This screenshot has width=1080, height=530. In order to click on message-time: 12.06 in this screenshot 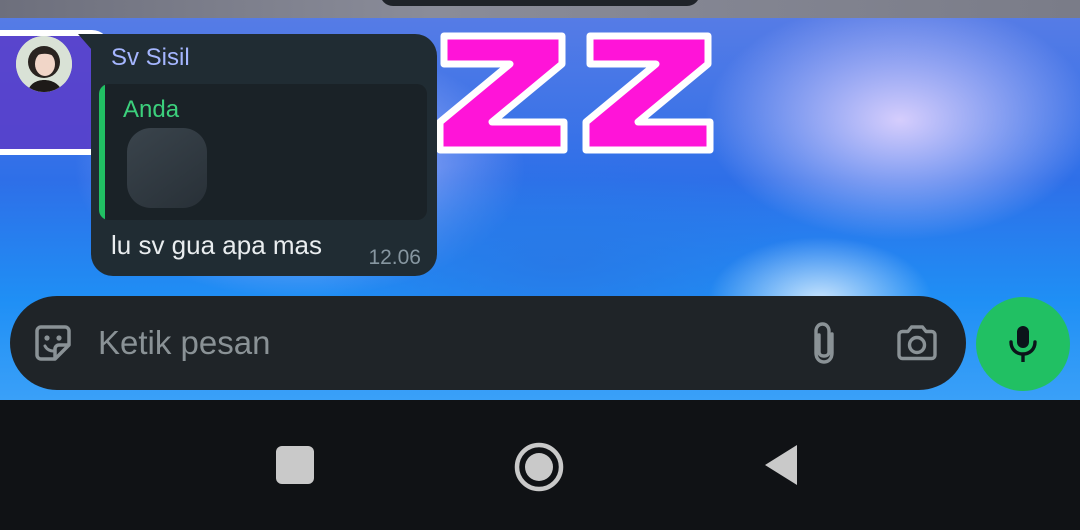, I will do `click(394, 257)`.